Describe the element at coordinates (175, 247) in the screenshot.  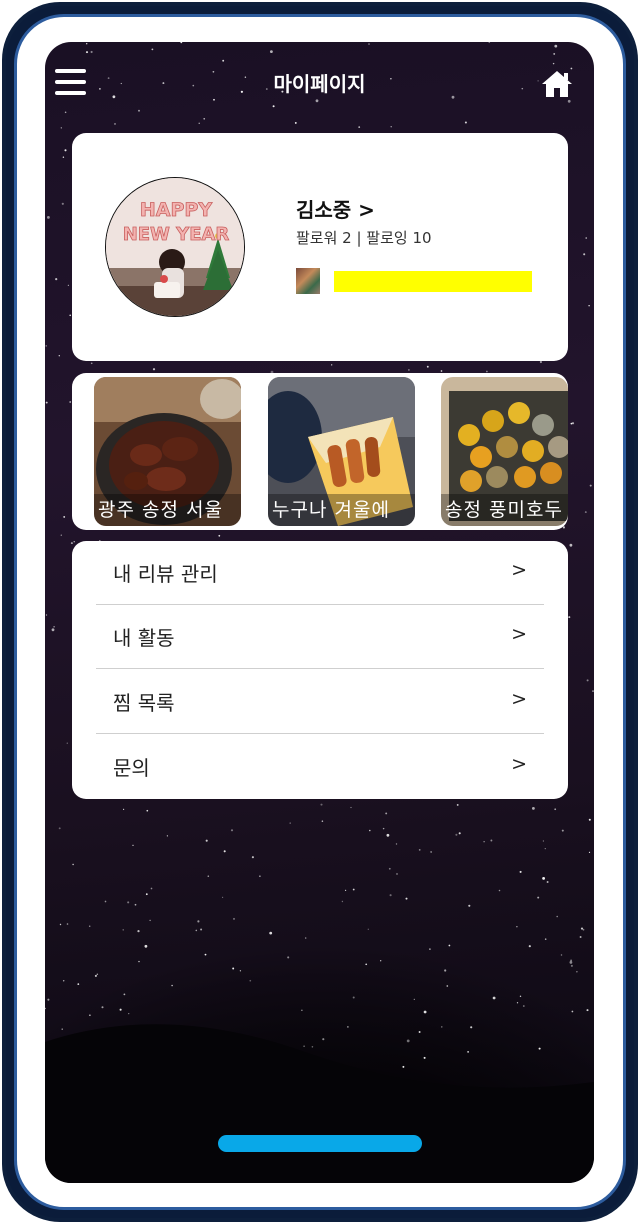
I see `avatar: HAPPY NEW YEAR` at that location.